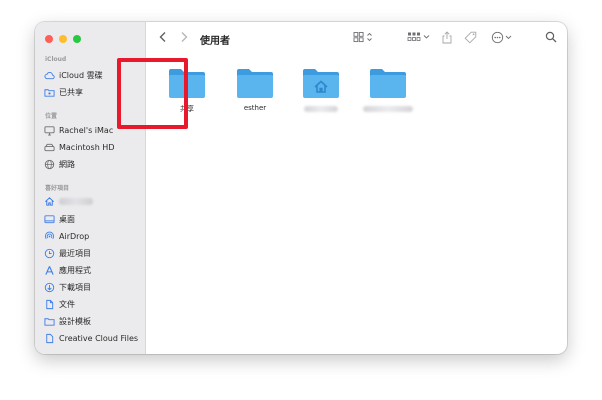  I want to click on search-icon, so click(551, 37).